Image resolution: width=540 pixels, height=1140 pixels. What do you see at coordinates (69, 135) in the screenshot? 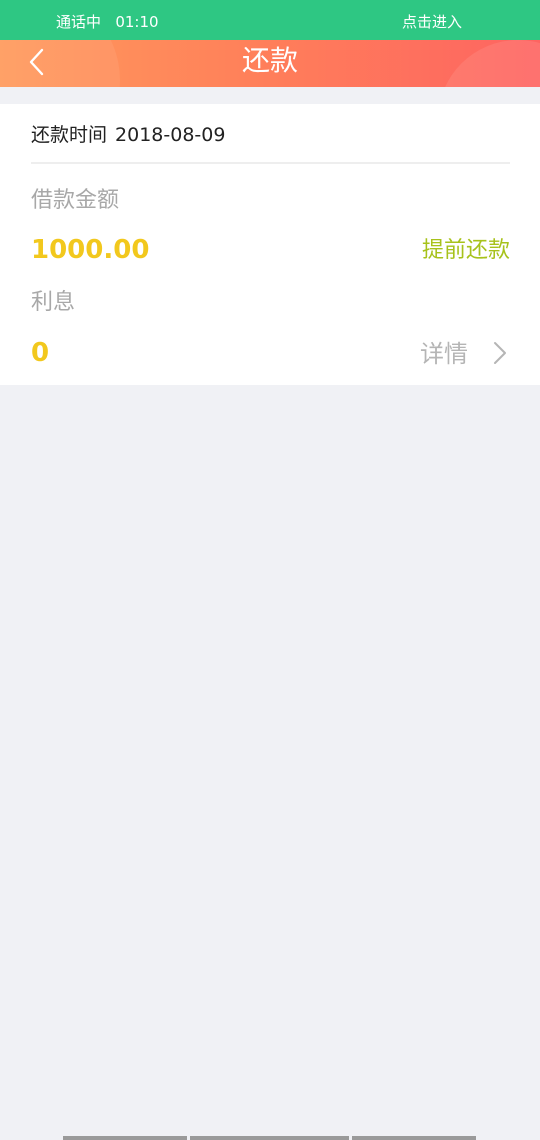
I see `repay-time-label: 还款时间` at bounding box center [69, 135].